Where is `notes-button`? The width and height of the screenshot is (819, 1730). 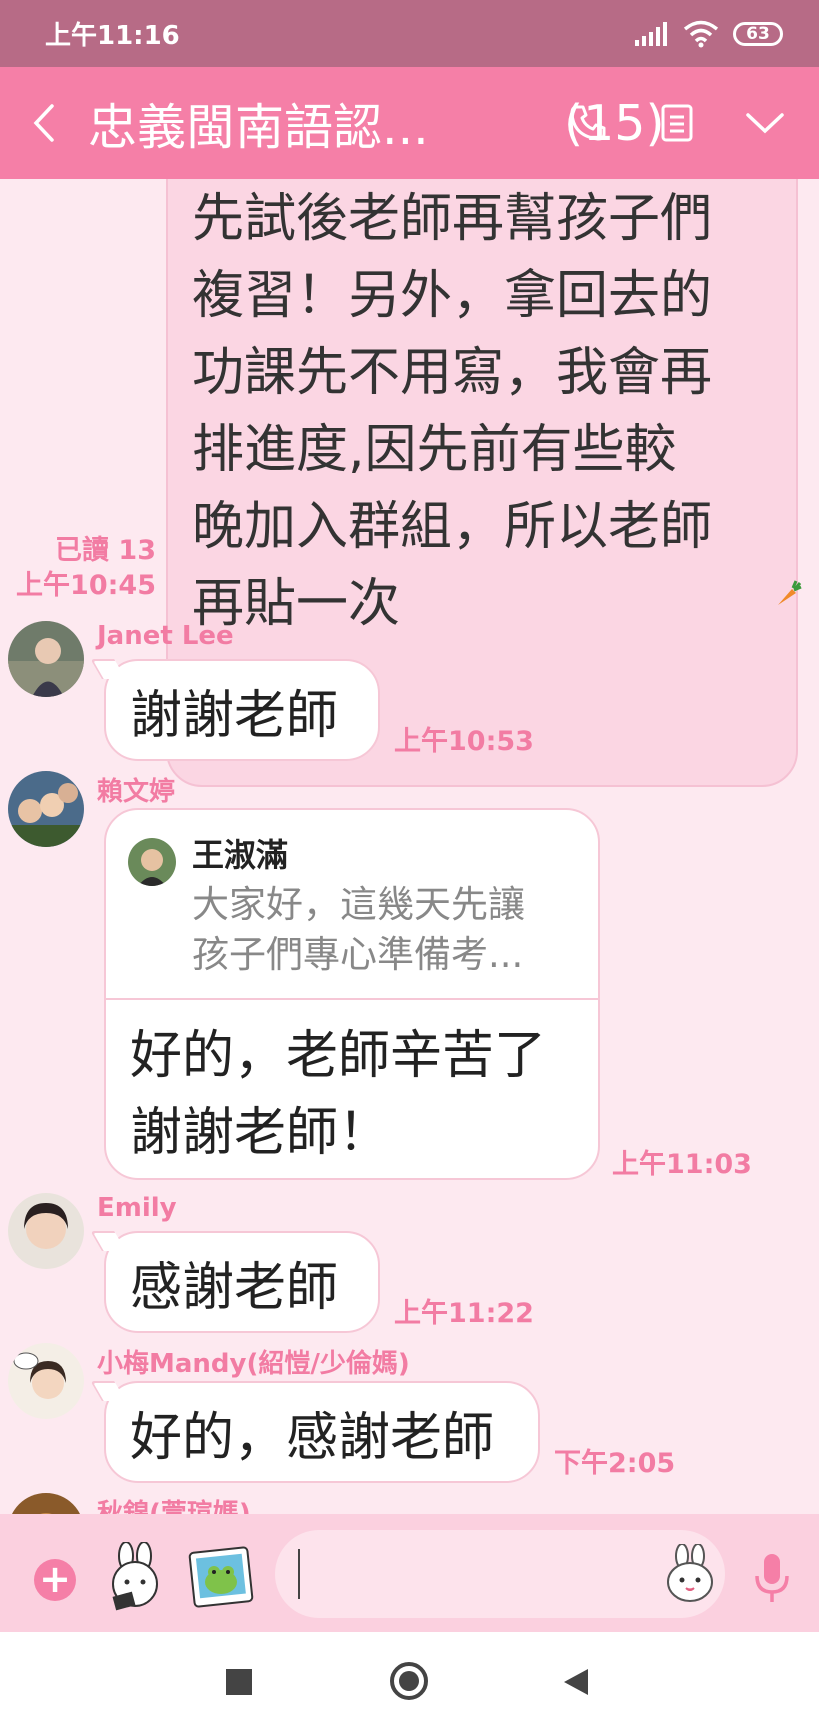
notes-button is located at coordinates (677, 123).